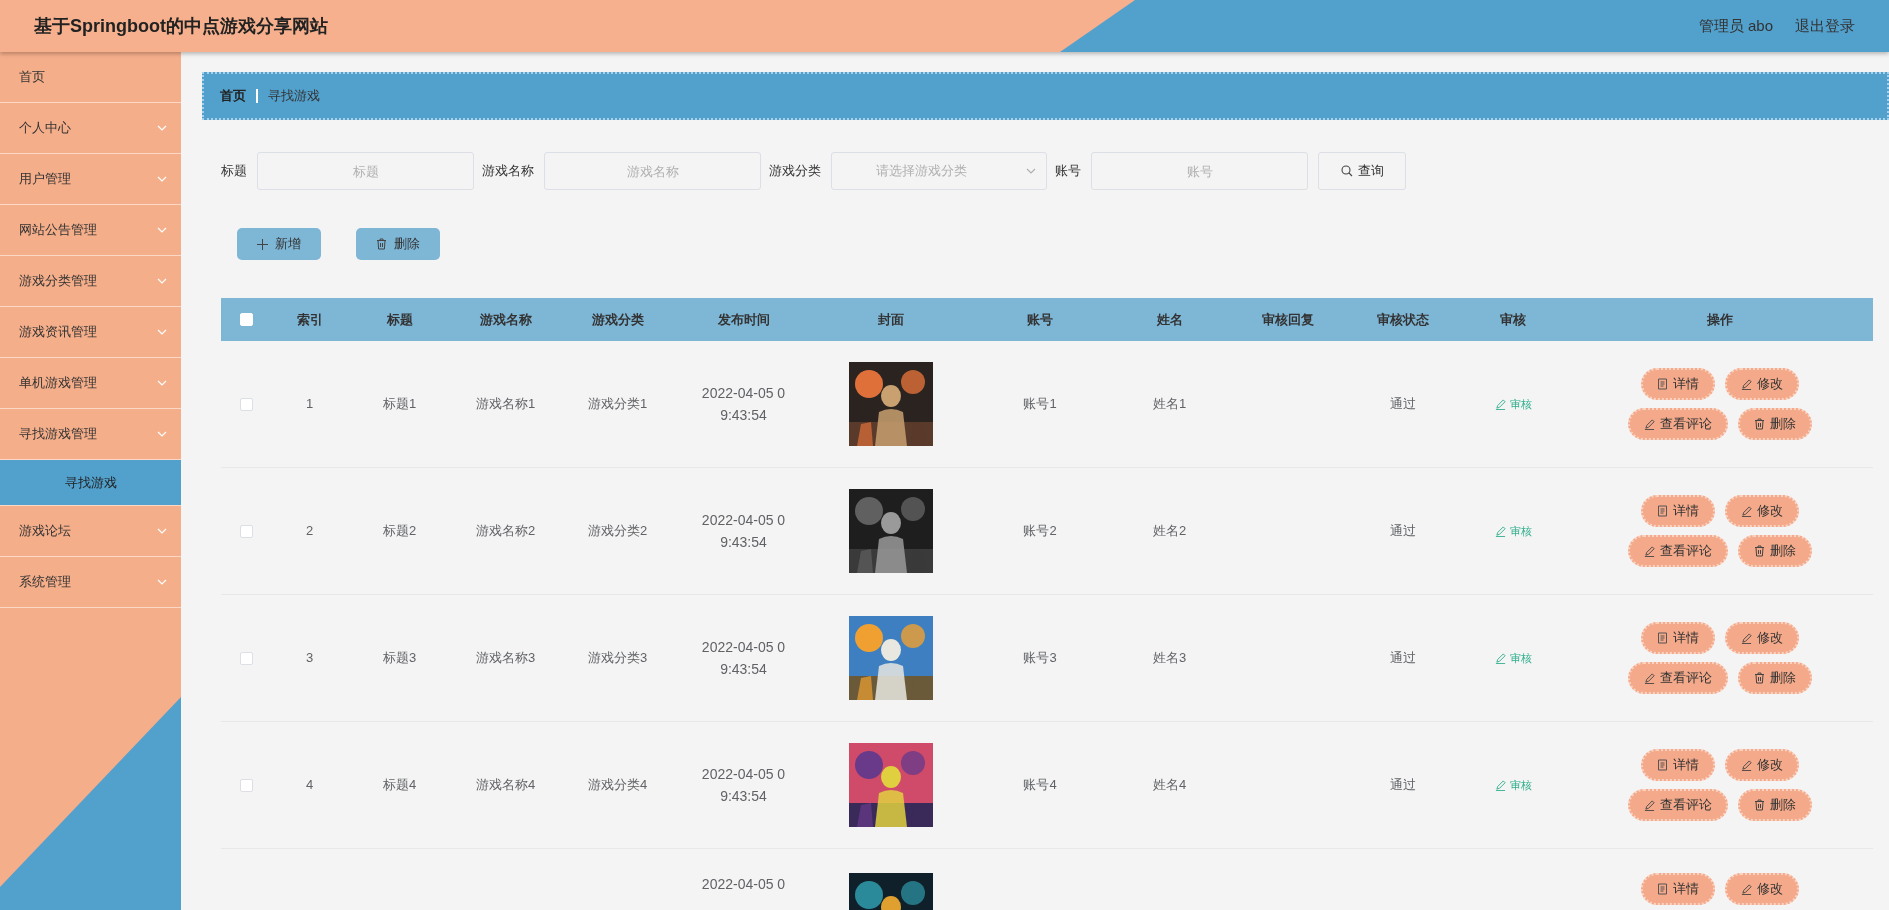  I want to click on sidebar-item: 网站公告管理, so click(90, 230).